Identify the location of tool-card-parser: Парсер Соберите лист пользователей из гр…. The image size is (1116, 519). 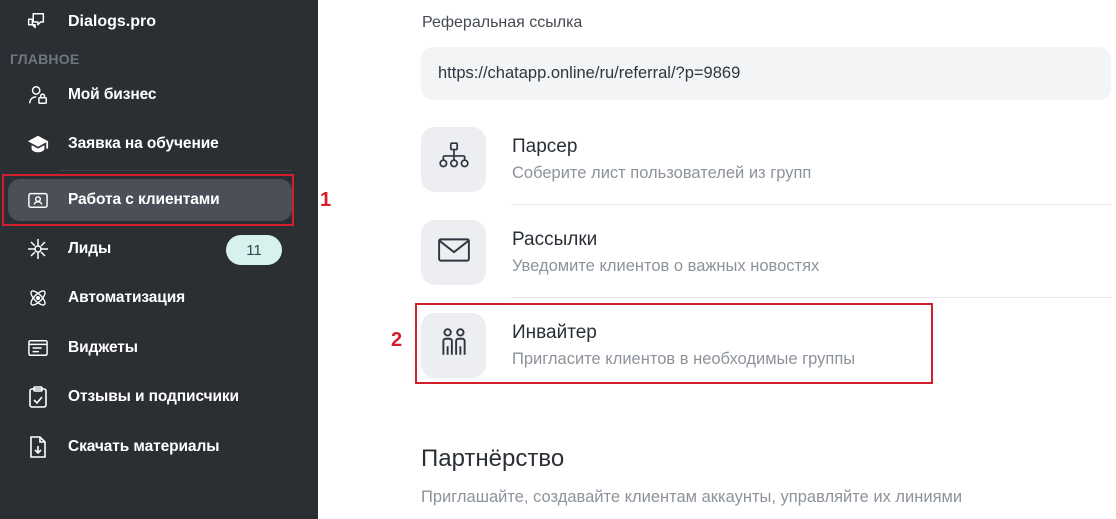
(766, 159).